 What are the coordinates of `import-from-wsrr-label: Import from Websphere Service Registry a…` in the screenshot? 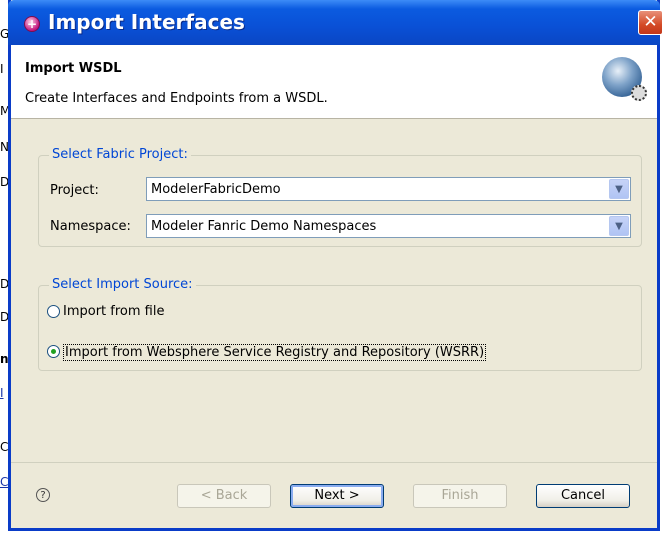 It's located at (275, 352).